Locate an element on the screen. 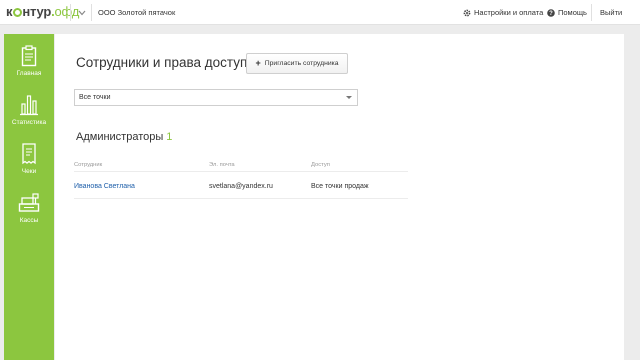 The width and height of the screenshot is (640, 360). cash-register-icon is located at coordinates (29, 203).